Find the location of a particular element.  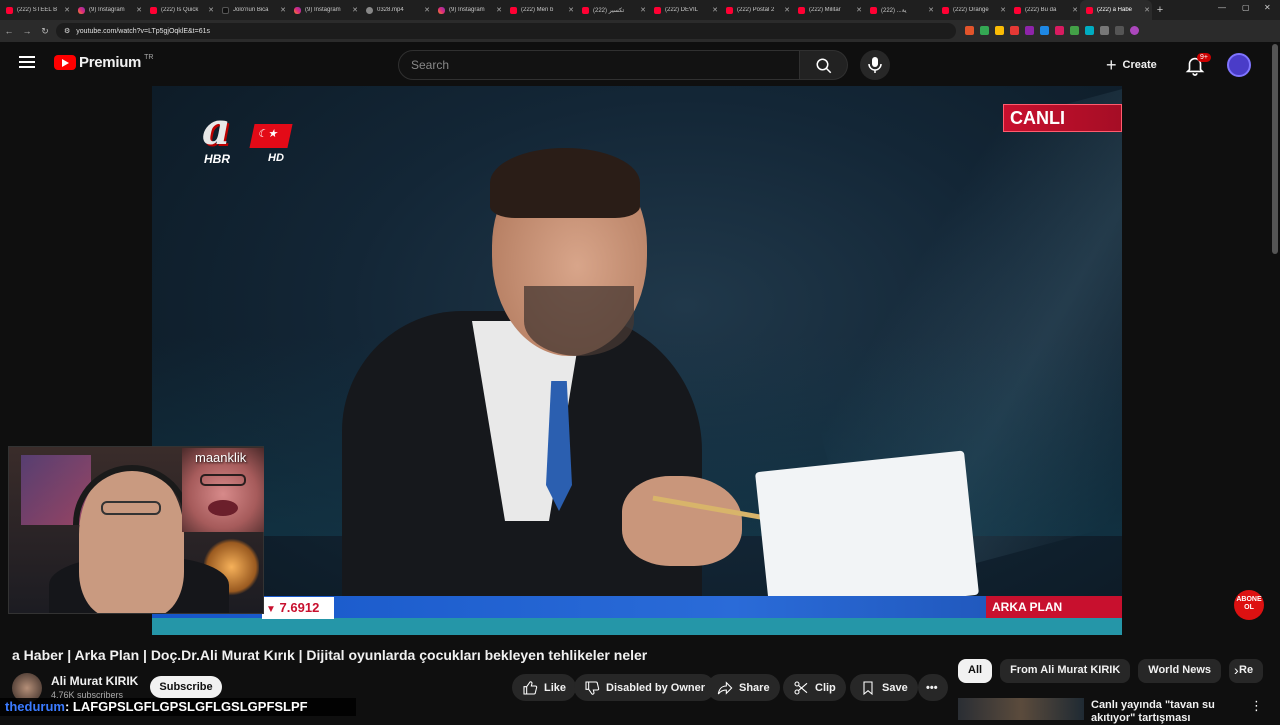

save-button: Save is located at coordinates (884, 687).